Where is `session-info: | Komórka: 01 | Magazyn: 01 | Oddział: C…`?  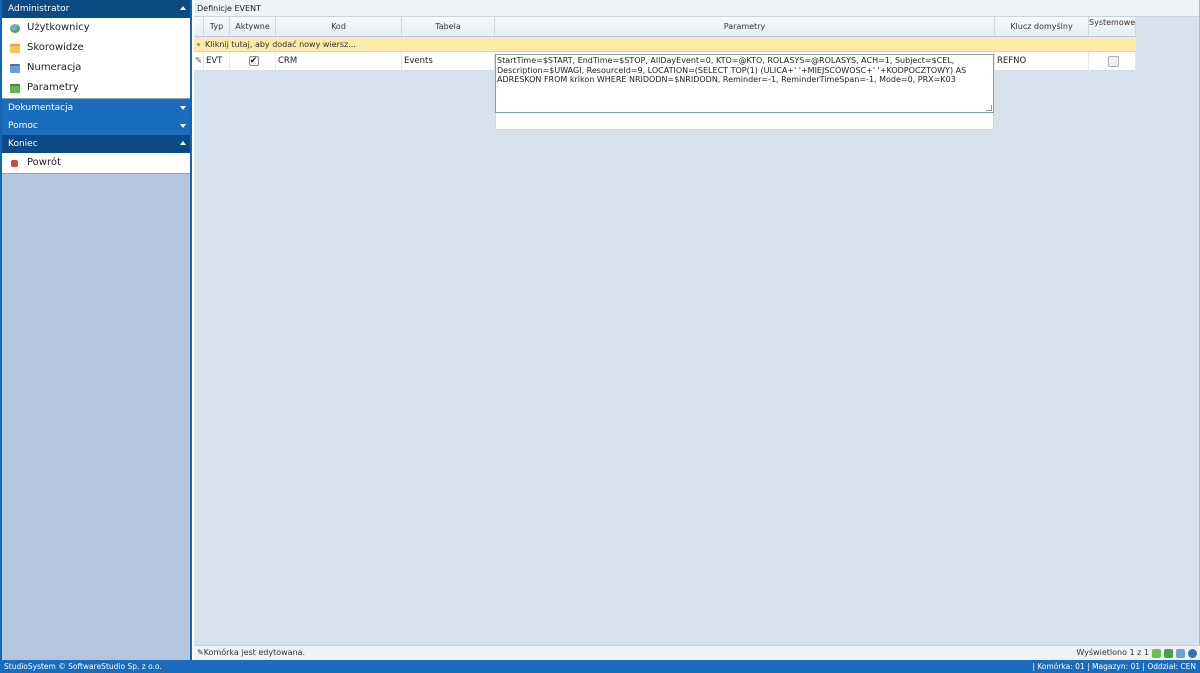
session-info: | Komórka: 01 | Magazyn: 01 | Oddział: C… is located at coordinates (1114, 666).